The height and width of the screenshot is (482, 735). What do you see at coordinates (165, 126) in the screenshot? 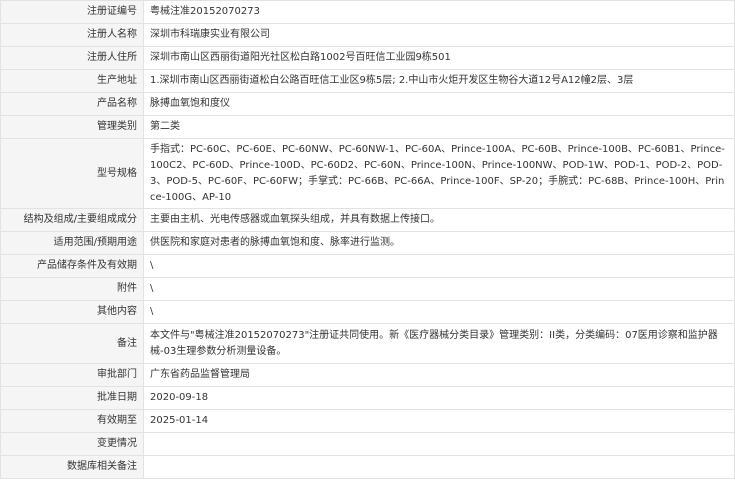
I see `value-management-category: 第二类` at bounding box center [165, 126].